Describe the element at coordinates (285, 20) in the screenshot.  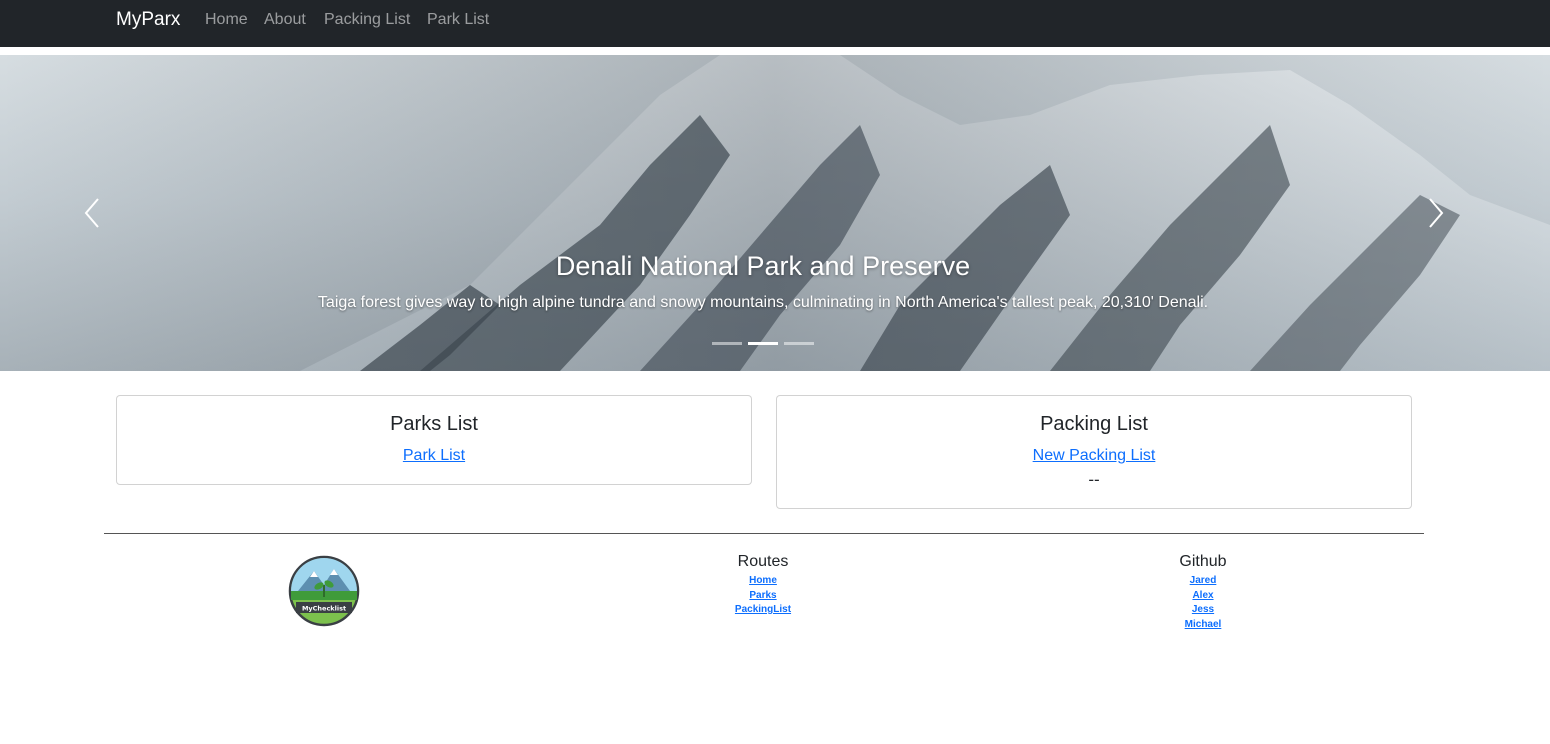
I see `nav-link-about: About` at that location.